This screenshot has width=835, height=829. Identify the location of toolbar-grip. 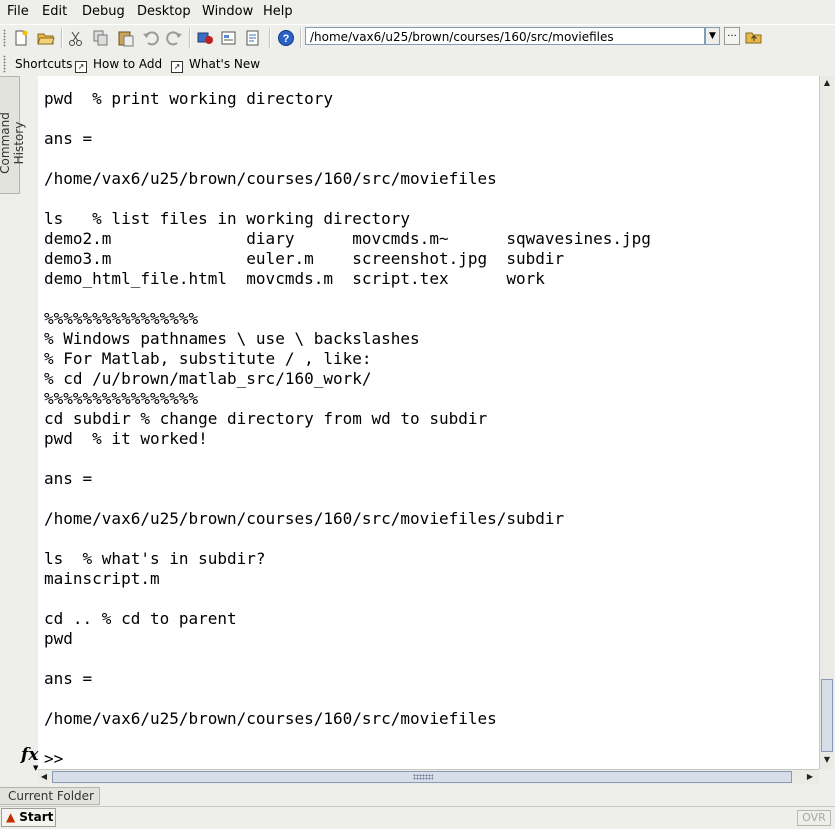
(4, 38).